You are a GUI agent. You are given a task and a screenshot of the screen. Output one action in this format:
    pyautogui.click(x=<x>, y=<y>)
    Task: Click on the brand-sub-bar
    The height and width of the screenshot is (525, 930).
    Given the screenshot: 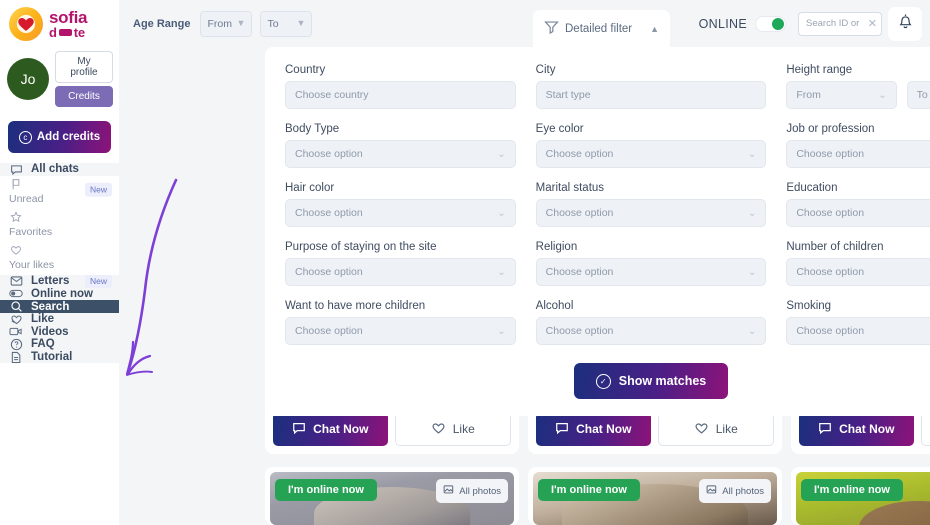 What is the action you would take?
    pyautogui.click(x=65, y=32)
    